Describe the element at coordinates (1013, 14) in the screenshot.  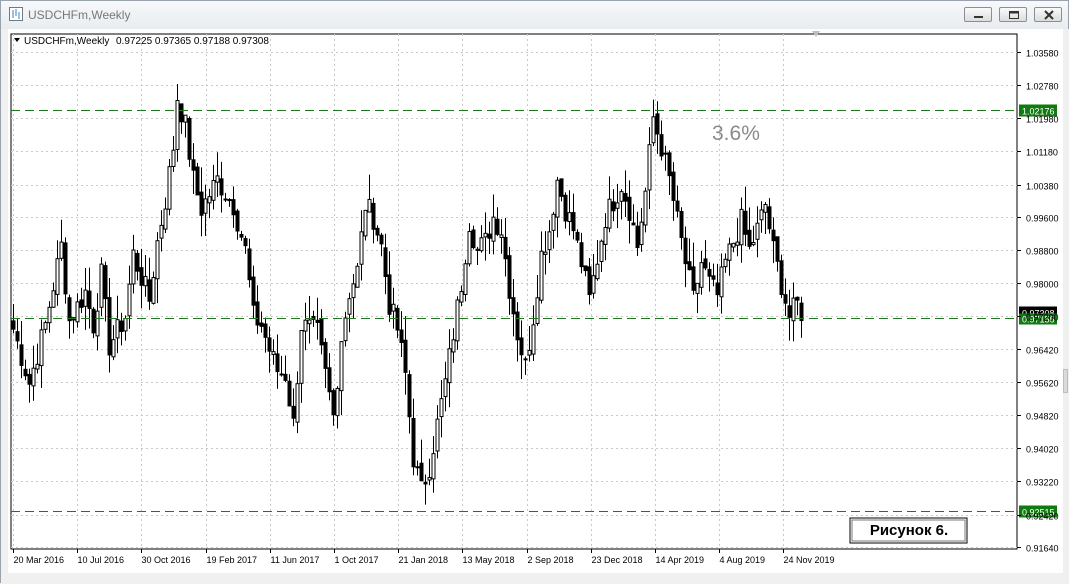
I see `restore-button` at that location.